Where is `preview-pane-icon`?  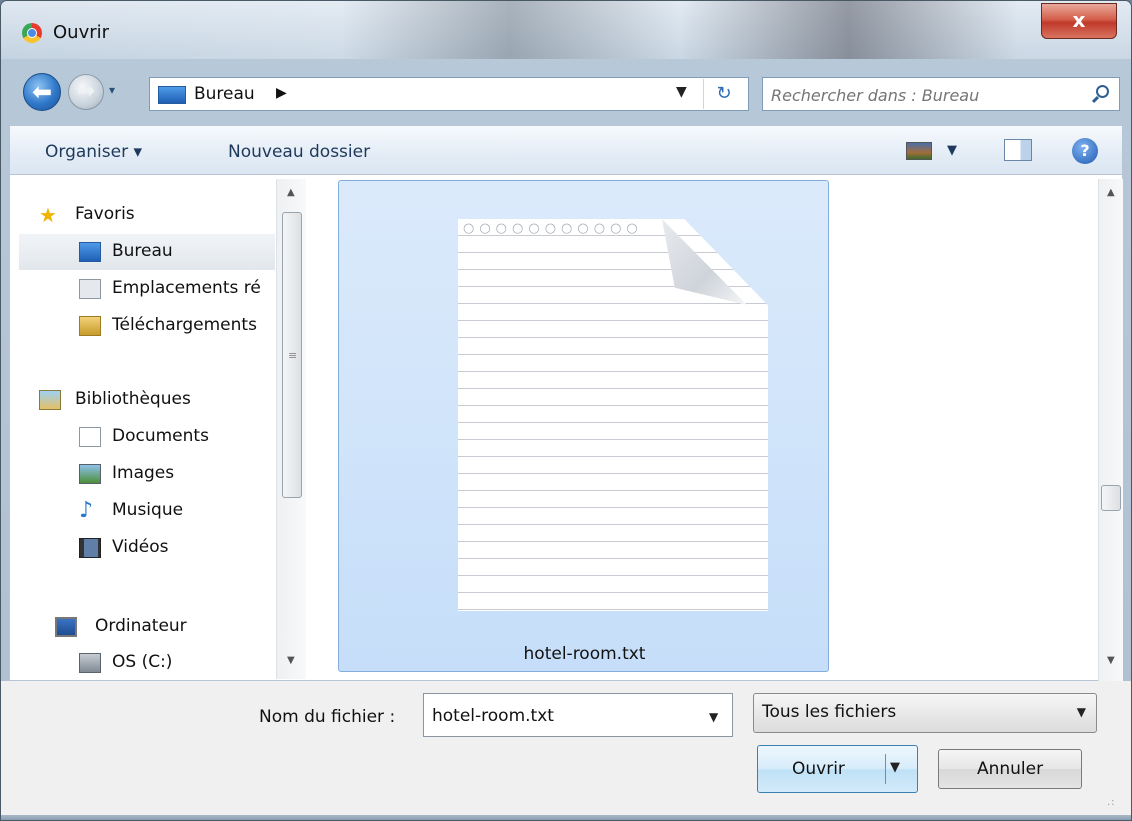
preview-pane-icon is located at coordinates (1018, 150).